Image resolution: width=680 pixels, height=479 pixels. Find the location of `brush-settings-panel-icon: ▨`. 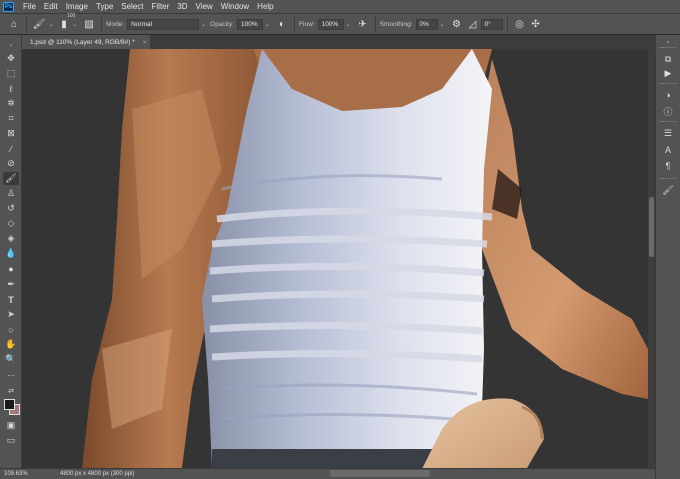

brush-settings-panel-icon: ▨ is located at coordinates (89, 24).